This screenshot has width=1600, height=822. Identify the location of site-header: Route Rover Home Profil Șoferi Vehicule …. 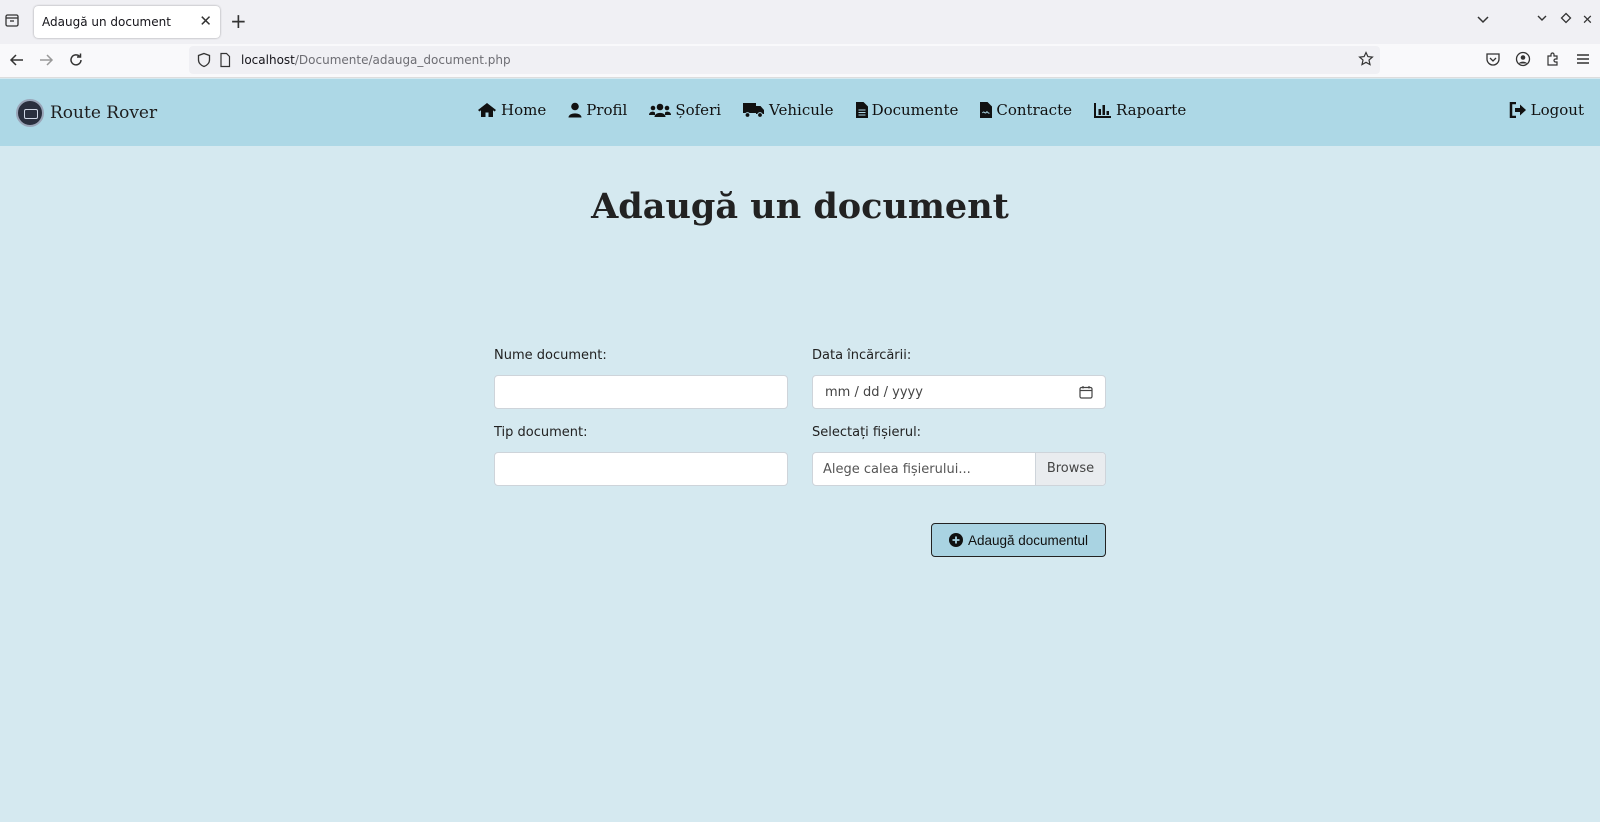
(800, 112).